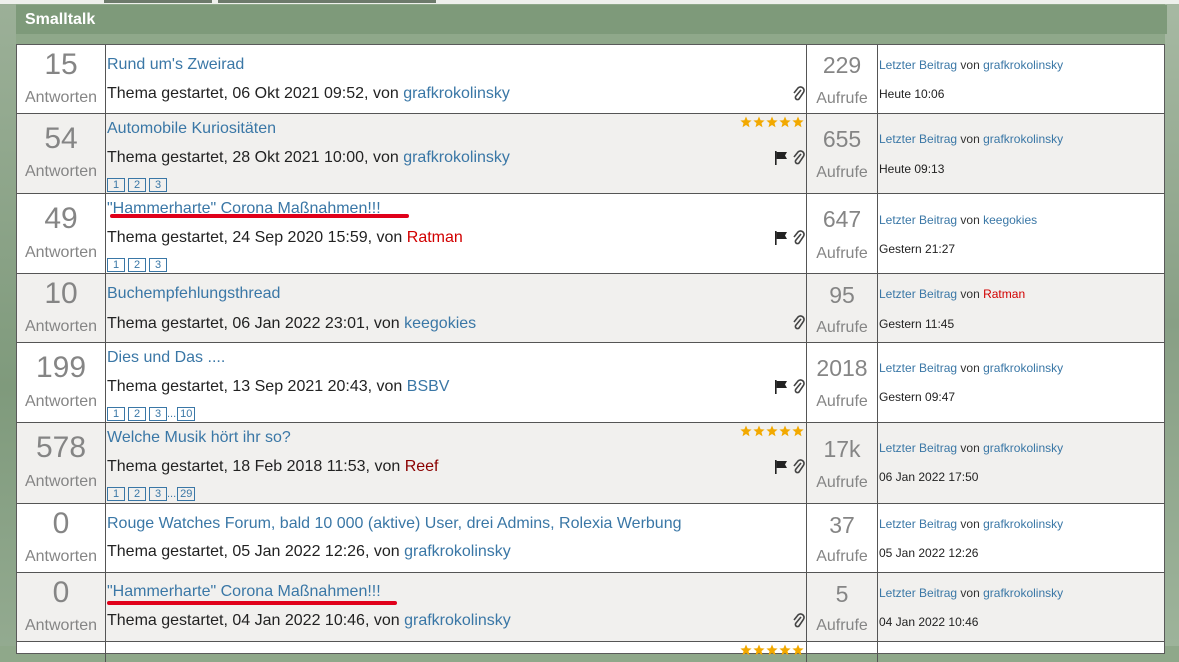 Image resolution: width=1179 pixels, height=662 pixels. I want to click on views-cell: 95 Aufrufe, so click(842, 308).